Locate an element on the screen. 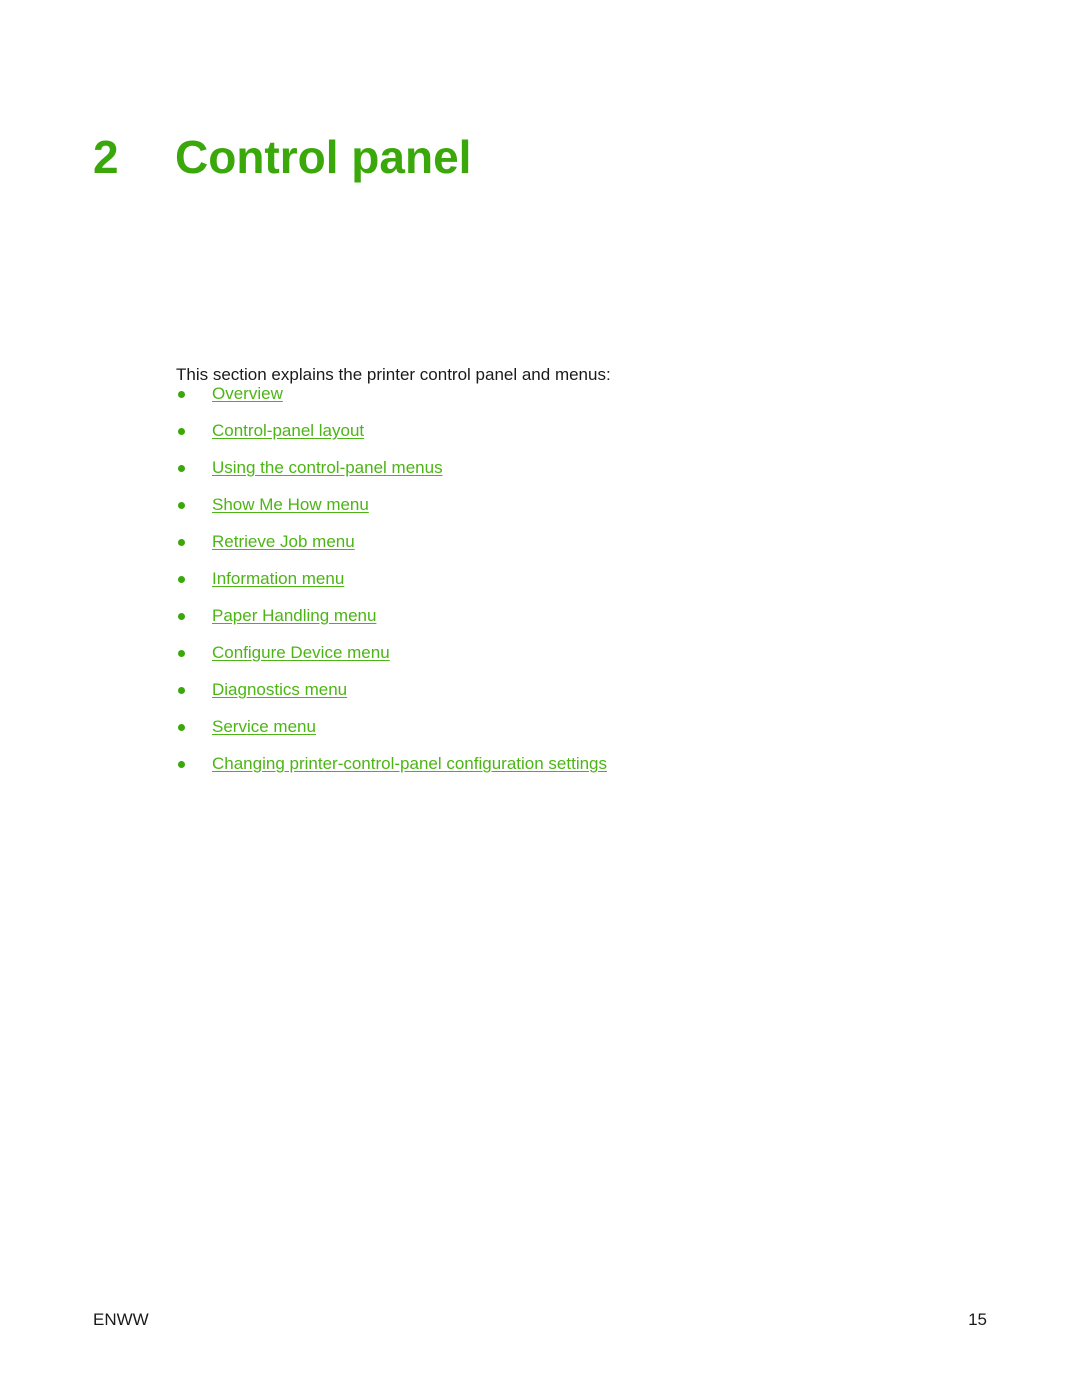 The width and height of the screenshot is (1080, 1397). list-item: Diagnostics menu is located at coordinates (576, 698).